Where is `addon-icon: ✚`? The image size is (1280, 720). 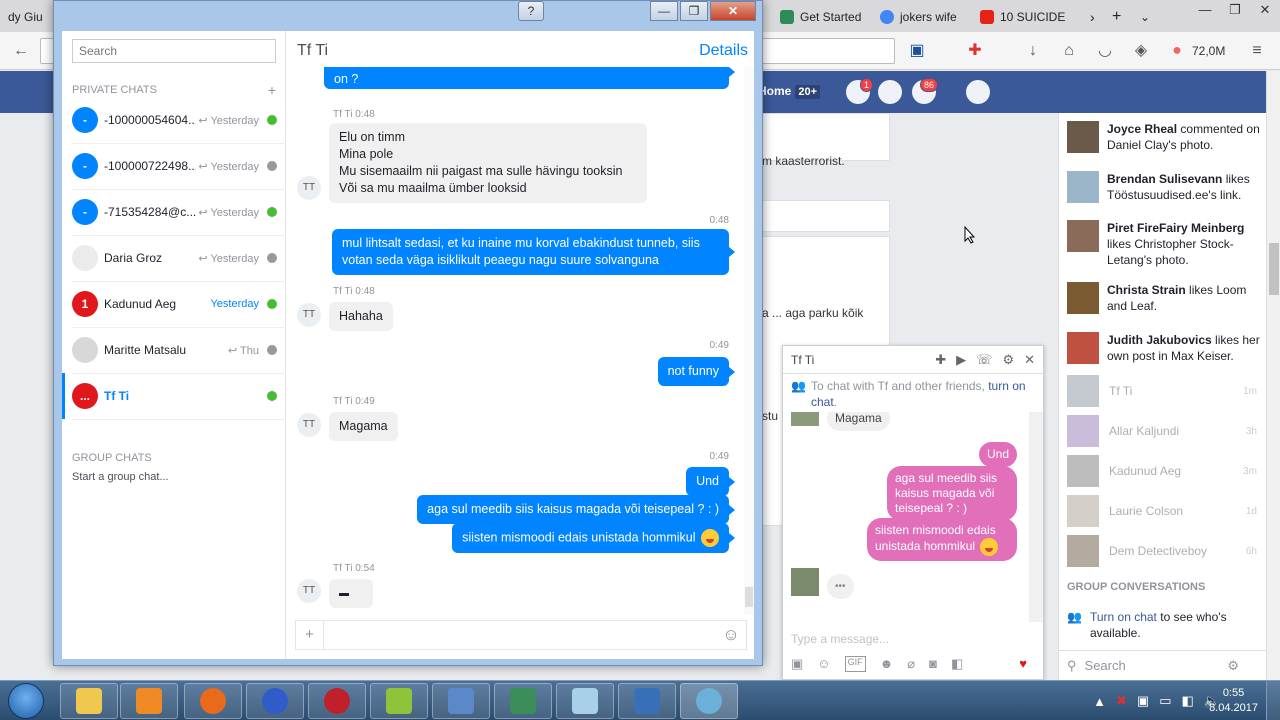 addon-icon: ✚ is located at coordinates (975, 51).